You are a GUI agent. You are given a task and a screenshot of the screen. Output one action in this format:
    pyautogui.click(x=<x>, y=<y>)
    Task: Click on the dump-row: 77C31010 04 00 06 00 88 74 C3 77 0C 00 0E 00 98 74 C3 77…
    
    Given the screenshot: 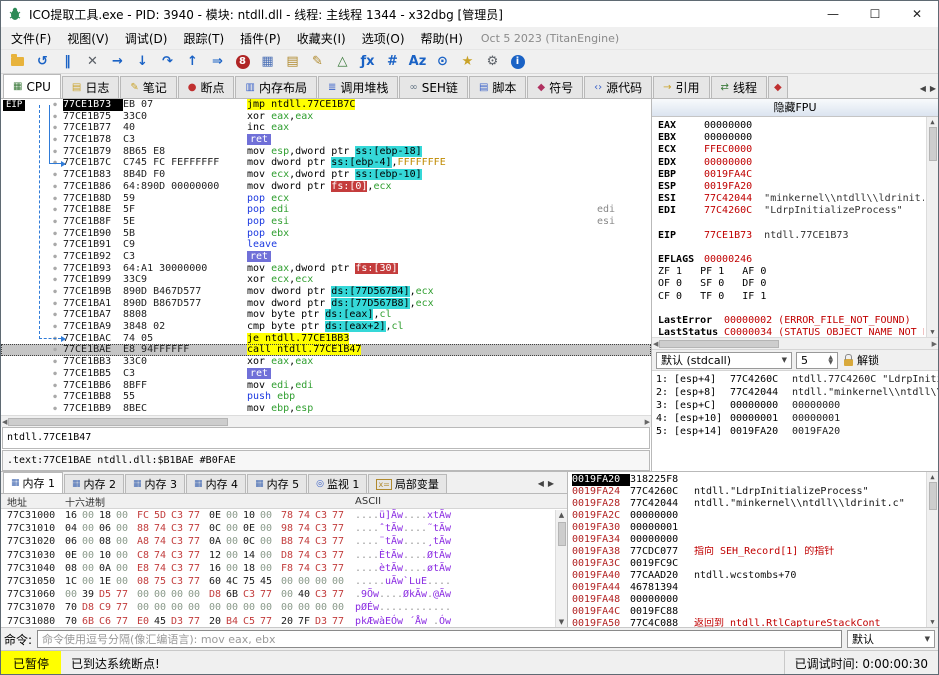 What is the action you would take?
    pyautogui.click(x=287, y=528)
    